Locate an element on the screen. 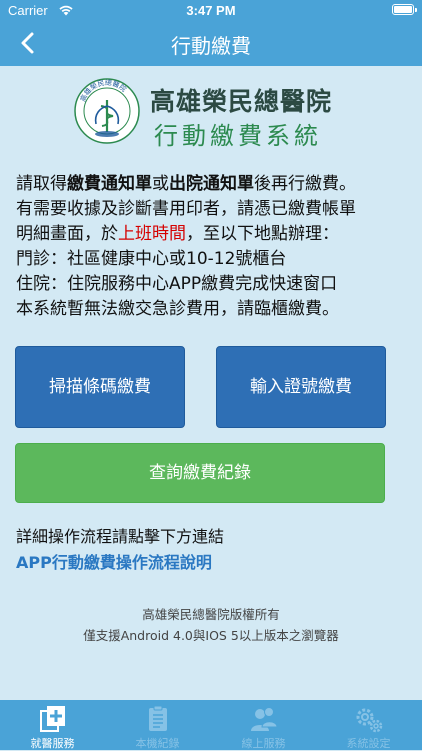 The height and width of the screenshot is (751, 422). office-hours-highlight: 上班時間 is located at coordinates (152, 234).